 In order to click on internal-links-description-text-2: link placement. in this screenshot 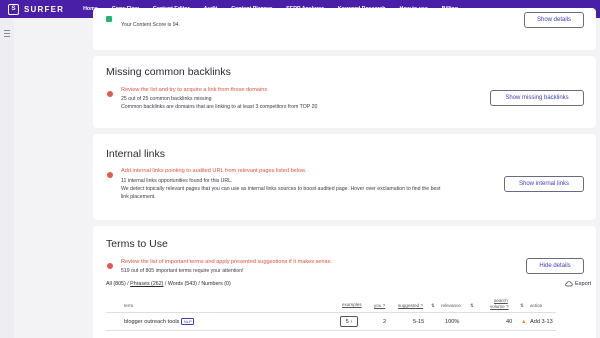, I will do `click(138, 197)`.